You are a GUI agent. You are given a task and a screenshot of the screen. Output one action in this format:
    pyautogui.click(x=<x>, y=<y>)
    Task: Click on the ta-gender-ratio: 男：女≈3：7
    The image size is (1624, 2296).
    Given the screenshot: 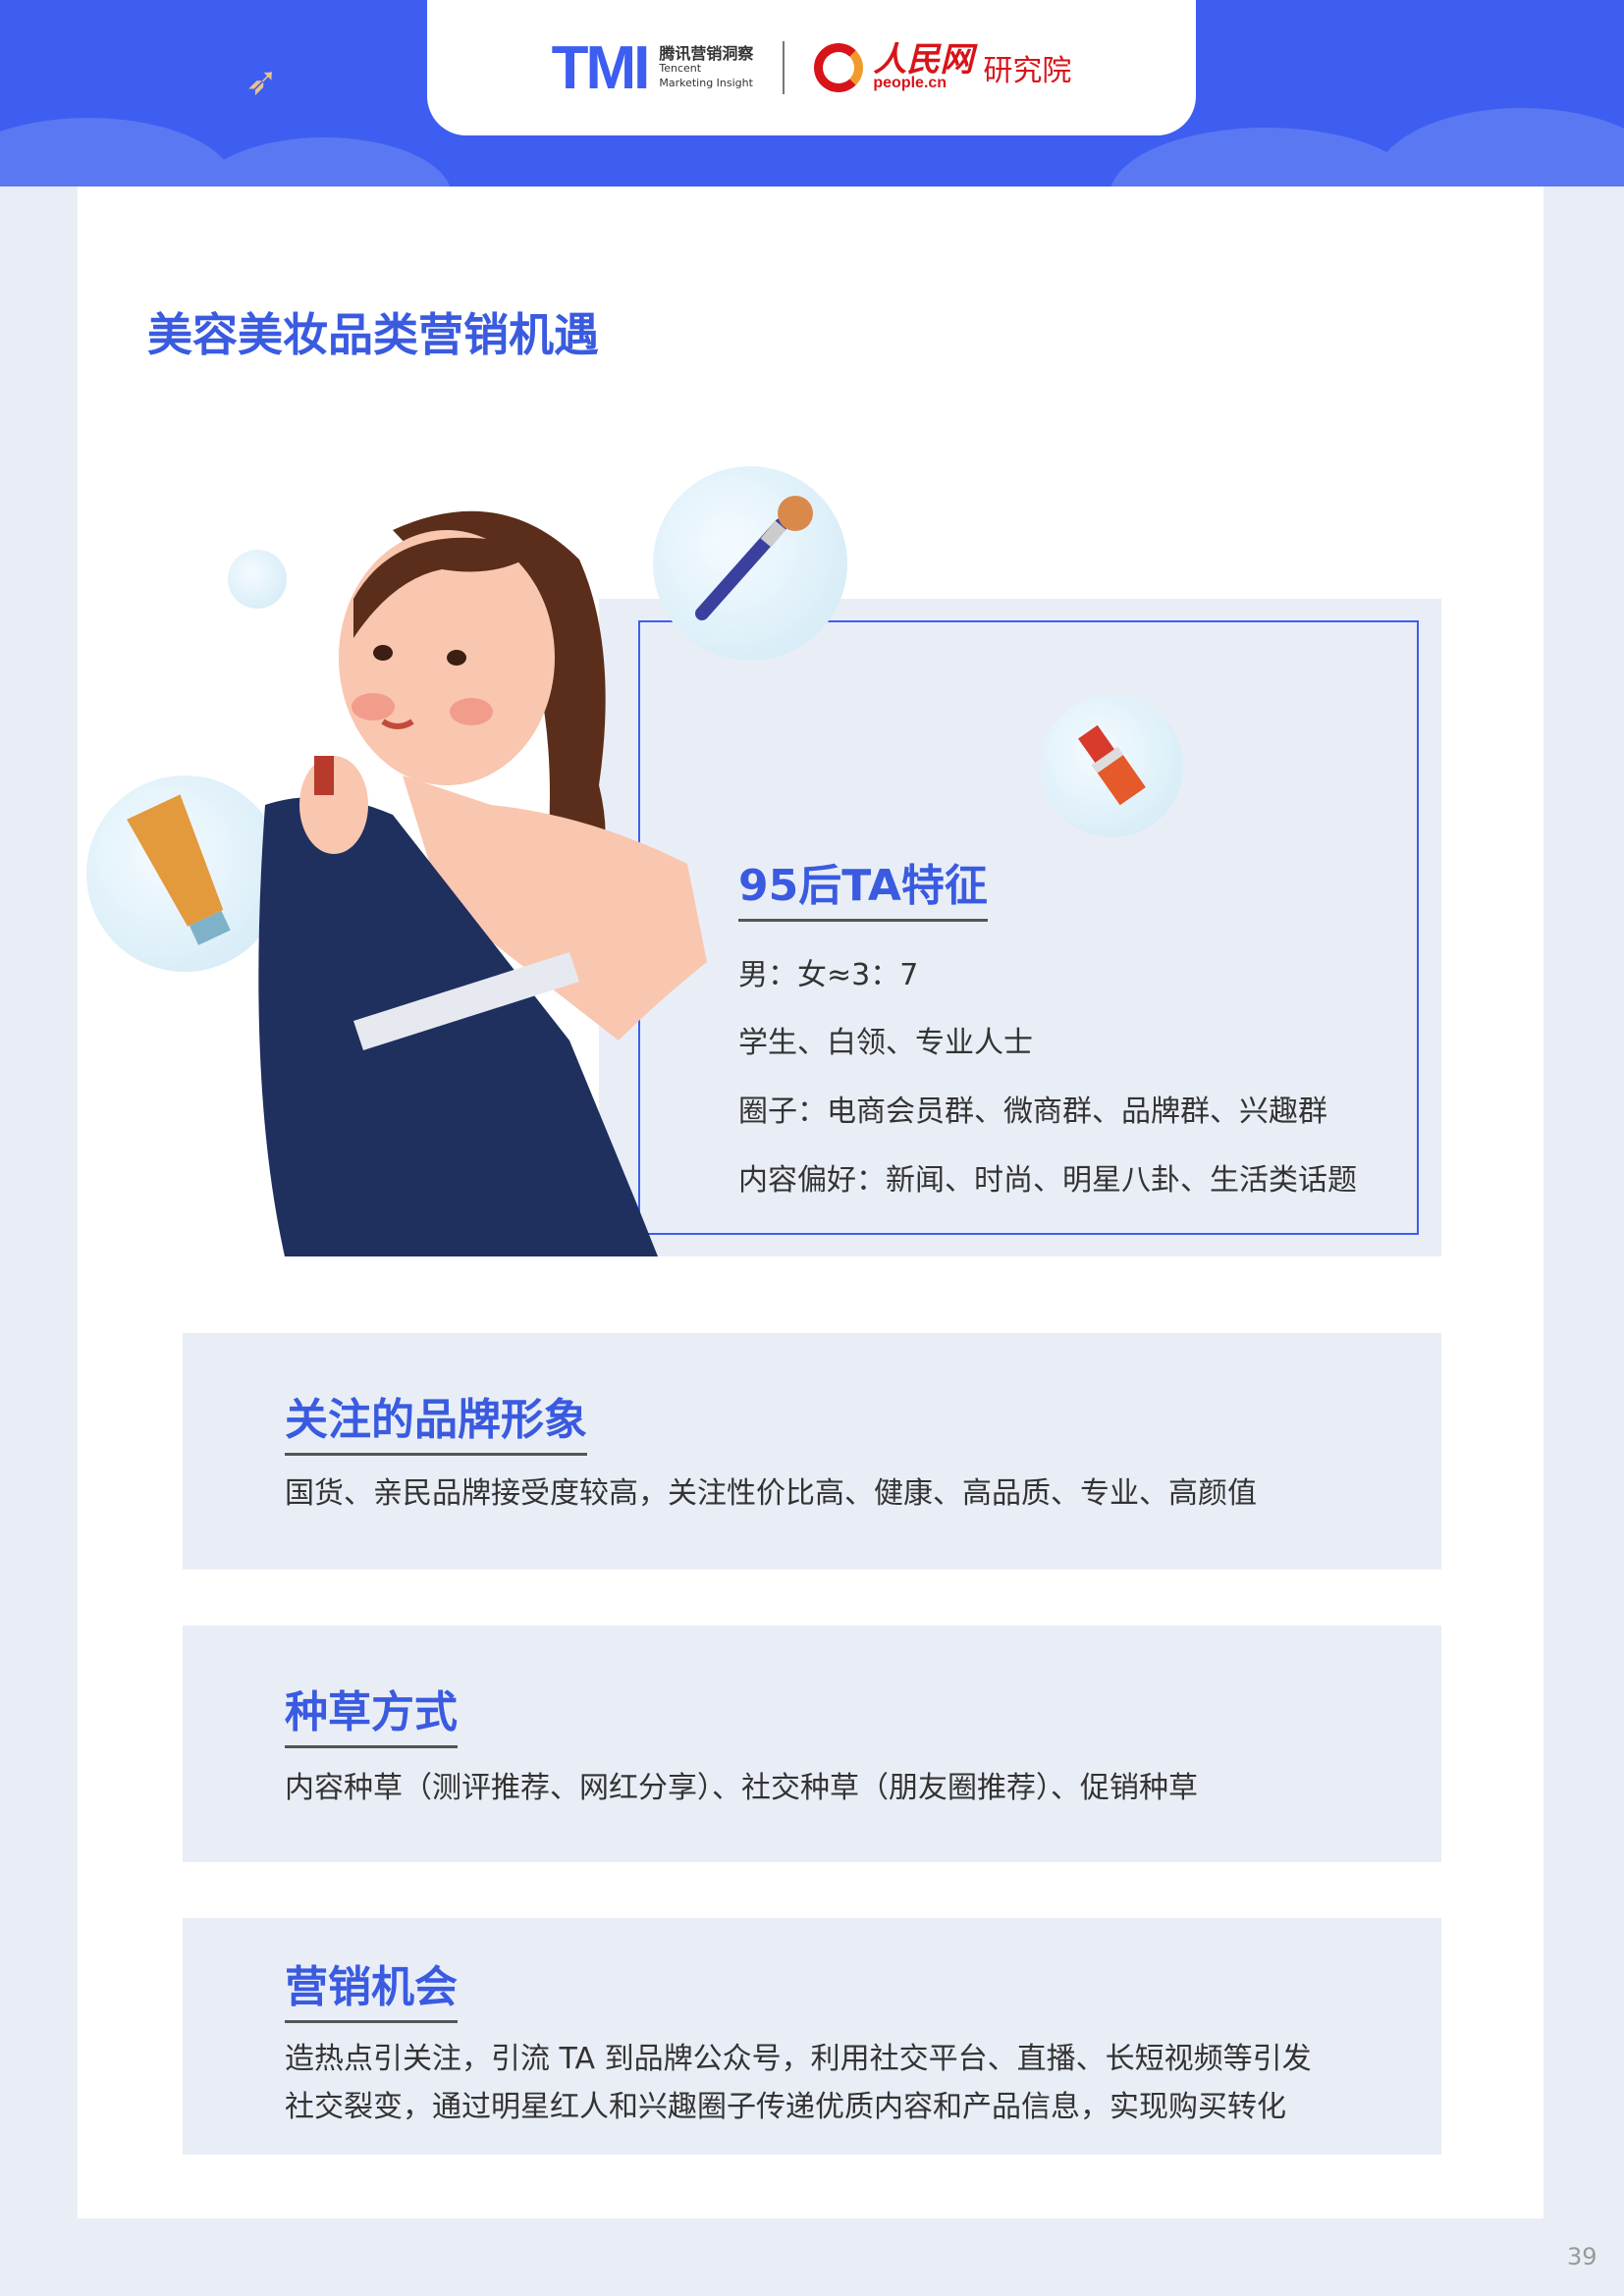 What is the action you would take?
    pyautogui.click(x=828, y=975)
    